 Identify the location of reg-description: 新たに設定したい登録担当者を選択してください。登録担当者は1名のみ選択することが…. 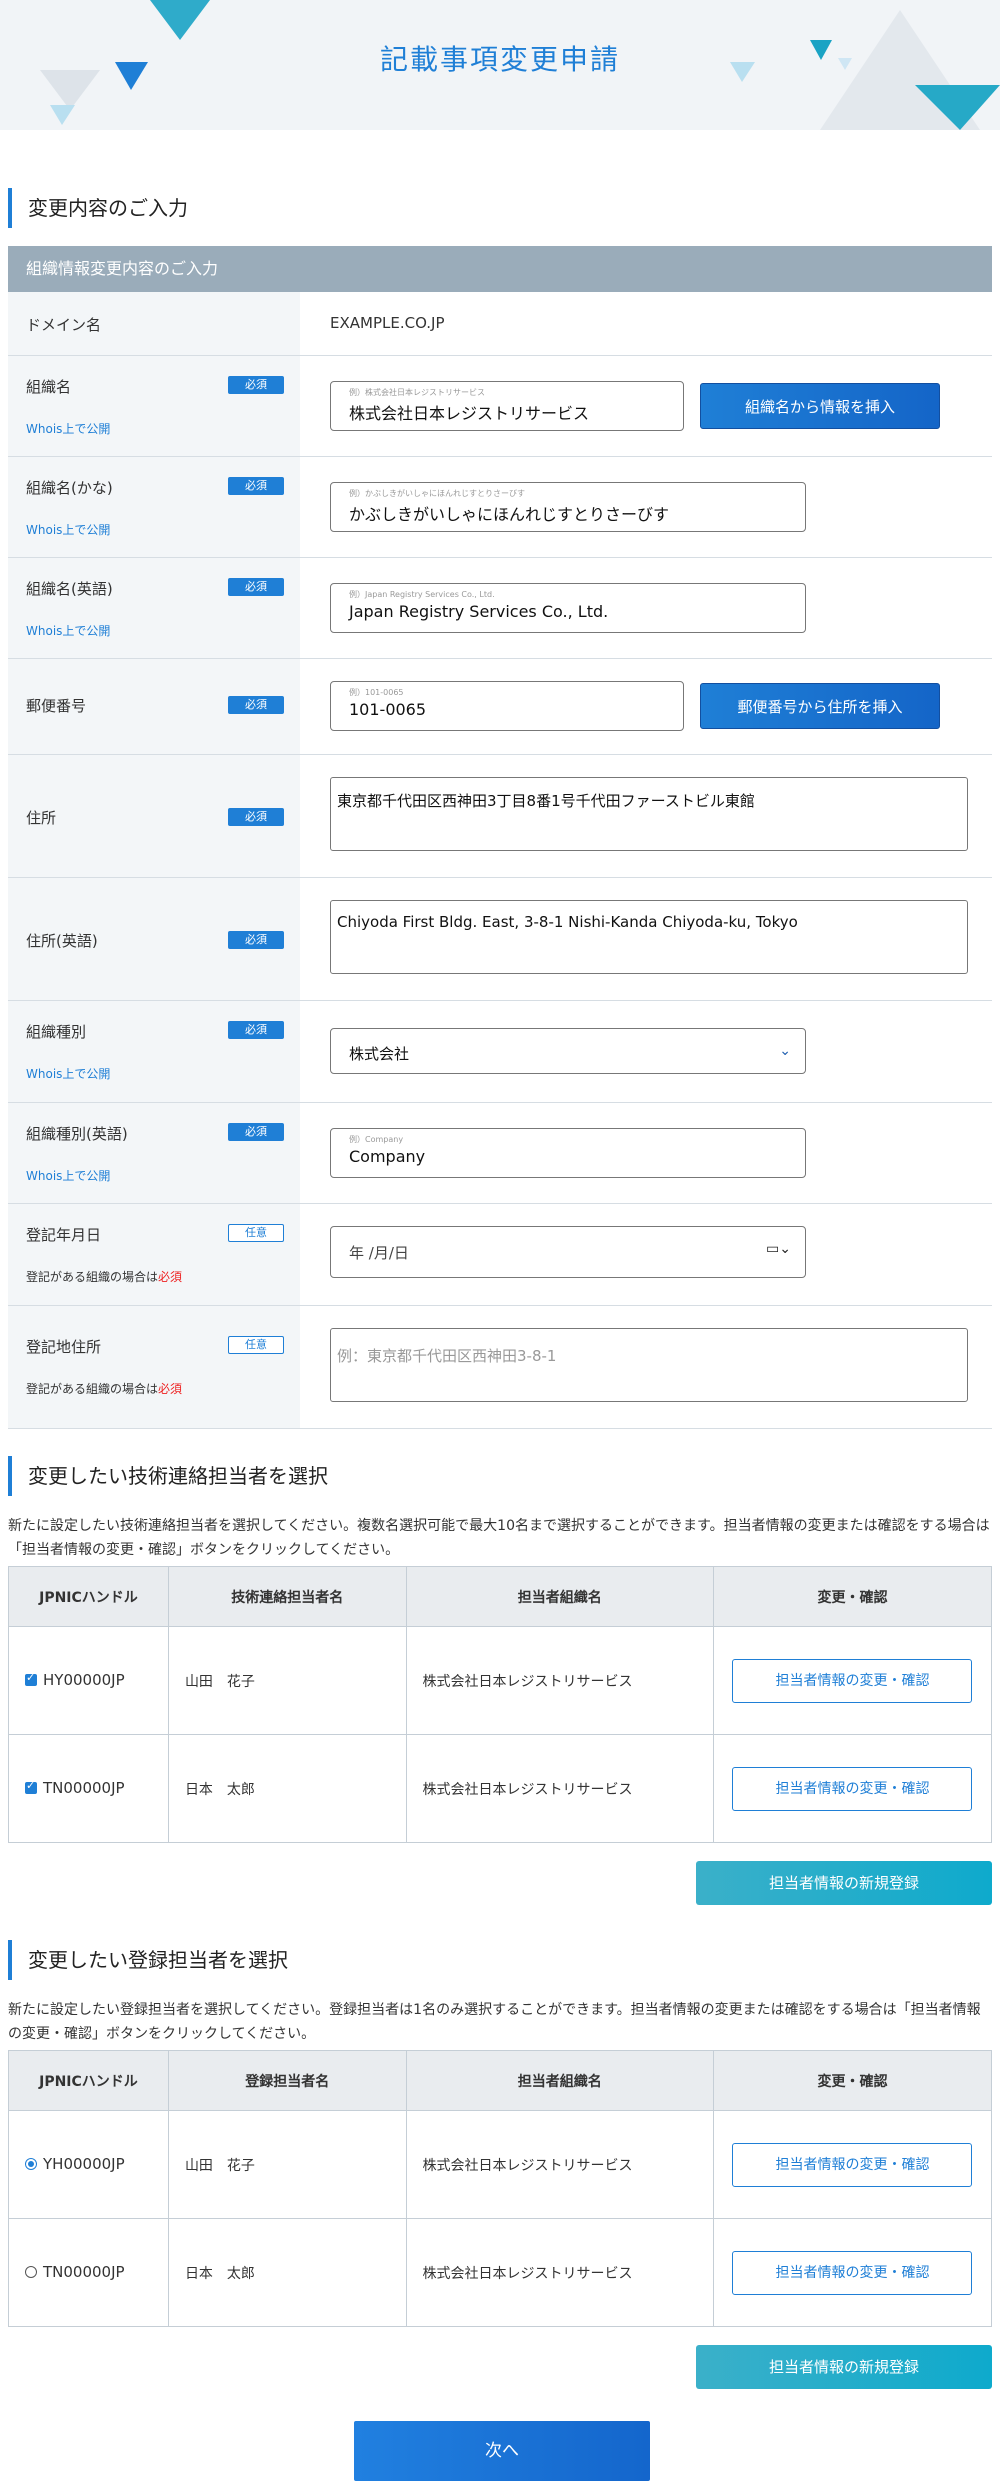
(494, 2022).